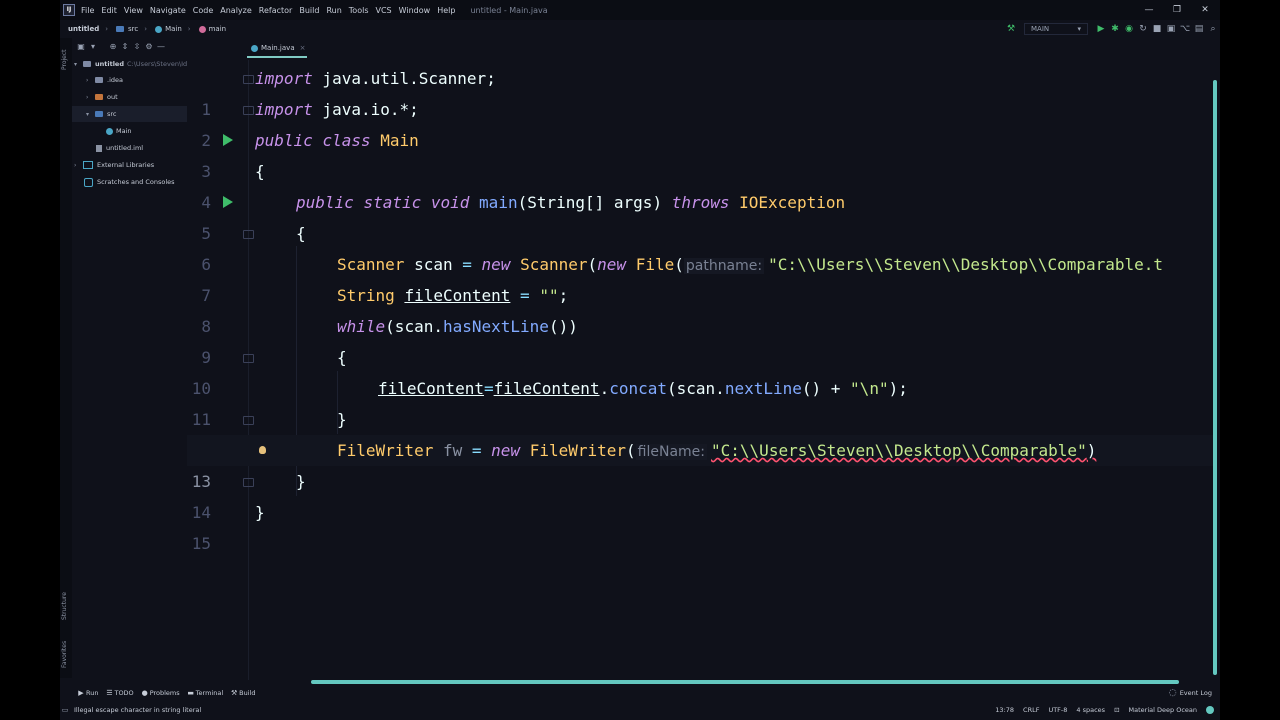  Describe the element at coordinates (173, 29) in the screenshot. I see `breadcrumb-class: Main ›` at that location.